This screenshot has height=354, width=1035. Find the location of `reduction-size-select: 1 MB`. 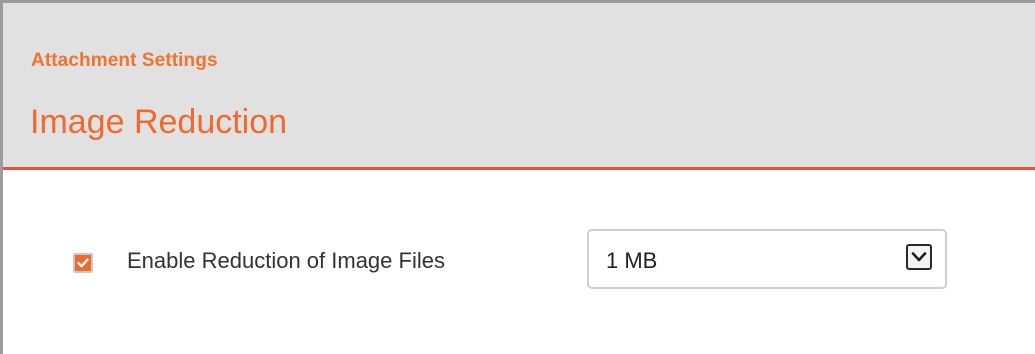

reduction-size-select: 1 MB is located at coordinates (767, 259).